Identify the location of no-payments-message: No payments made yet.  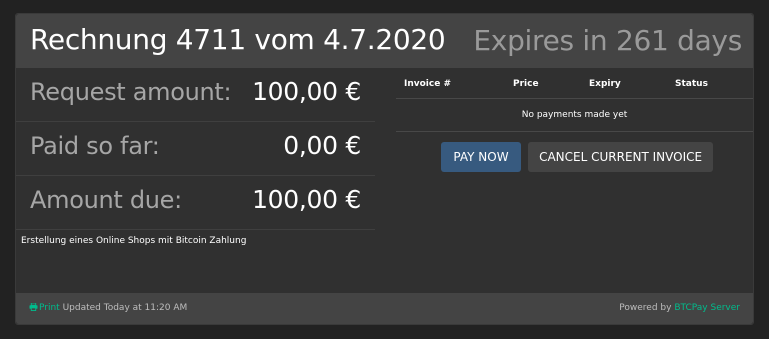
(574, 115).